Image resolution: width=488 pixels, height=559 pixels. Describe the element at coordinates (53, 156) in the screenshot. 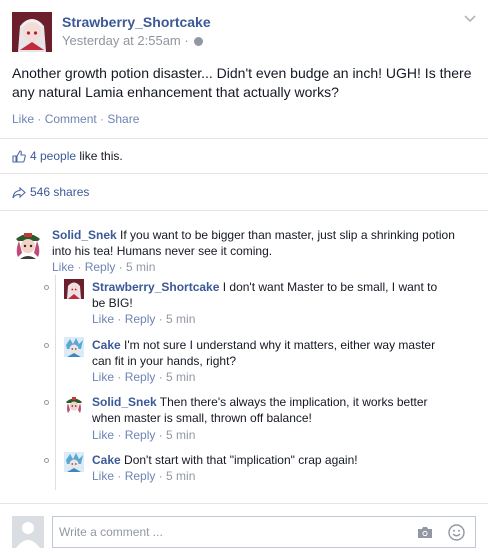

I see `likers-link: 4 people` at that location.